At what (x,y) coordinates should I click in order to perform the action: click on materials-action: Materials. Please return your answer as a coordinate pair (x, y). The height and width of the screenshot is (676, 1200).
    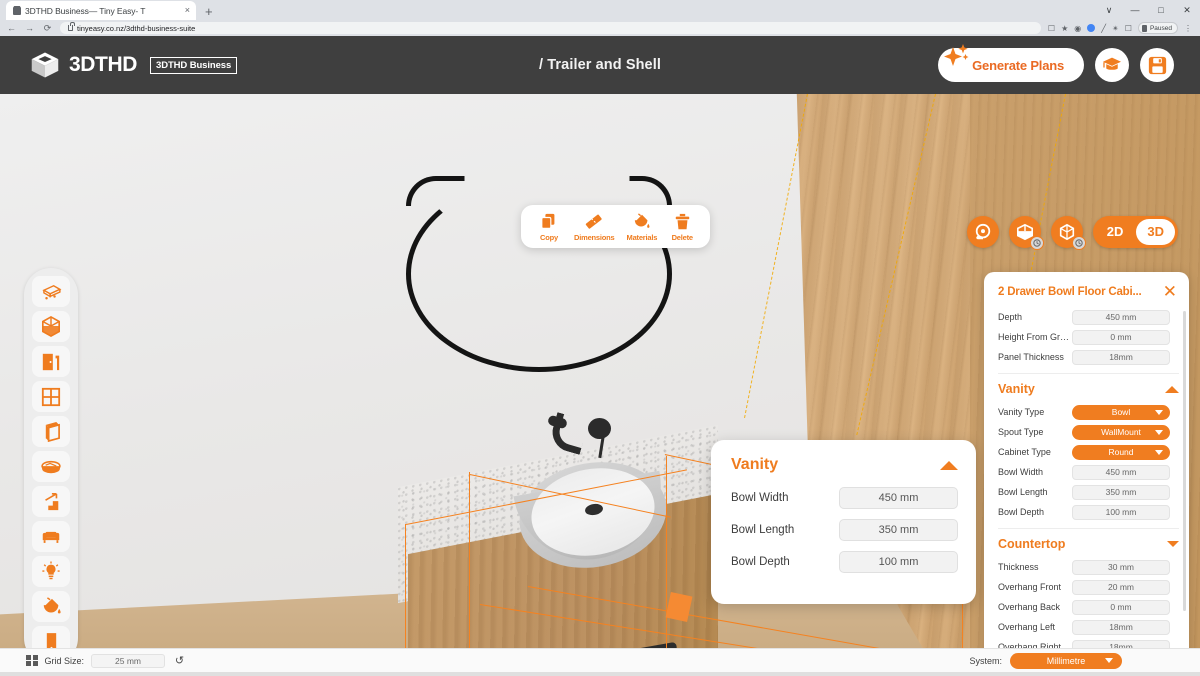
    Looking at the image, I should click on (642, 227).